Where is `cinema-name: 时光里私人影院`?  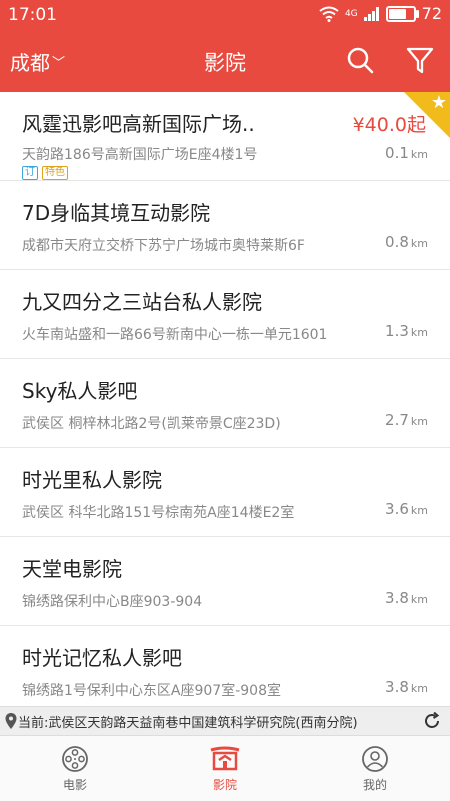
cinema-name: 时光里私人影院 is located at coordinates (92, 480).